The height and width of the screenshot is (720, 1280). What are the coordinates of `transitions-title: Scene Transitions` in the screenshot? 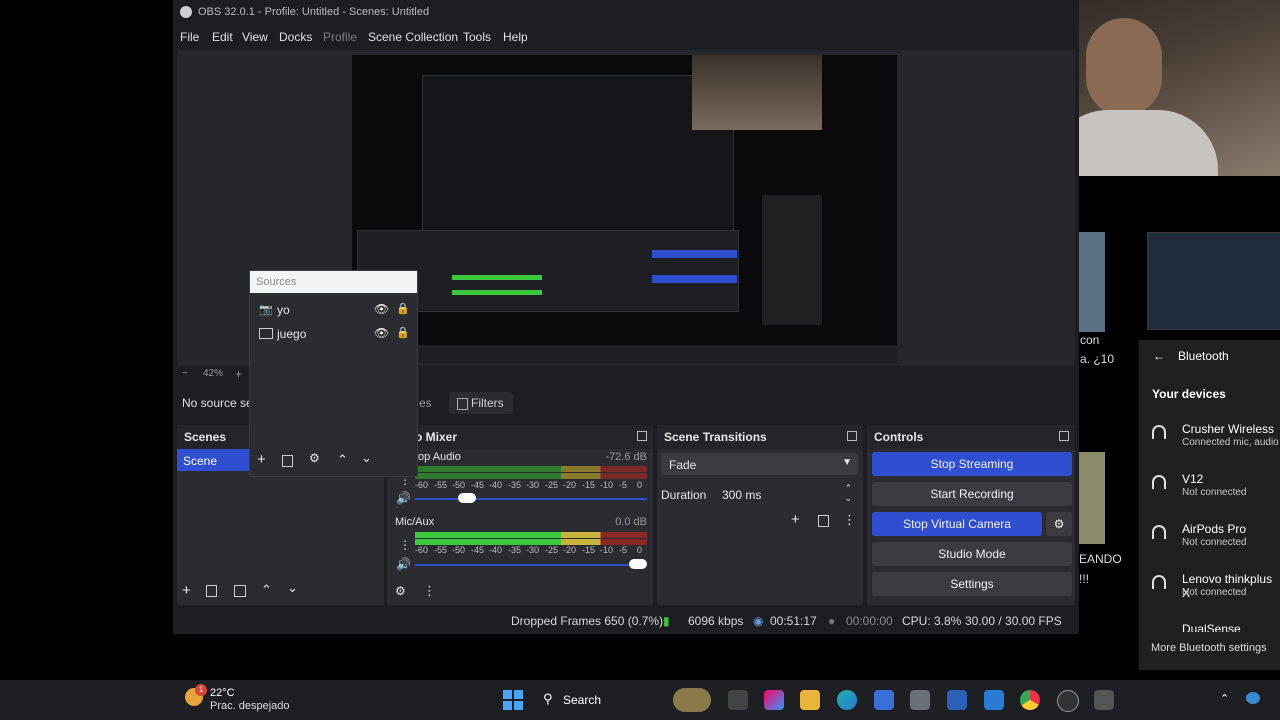 It's located at (715, 437).